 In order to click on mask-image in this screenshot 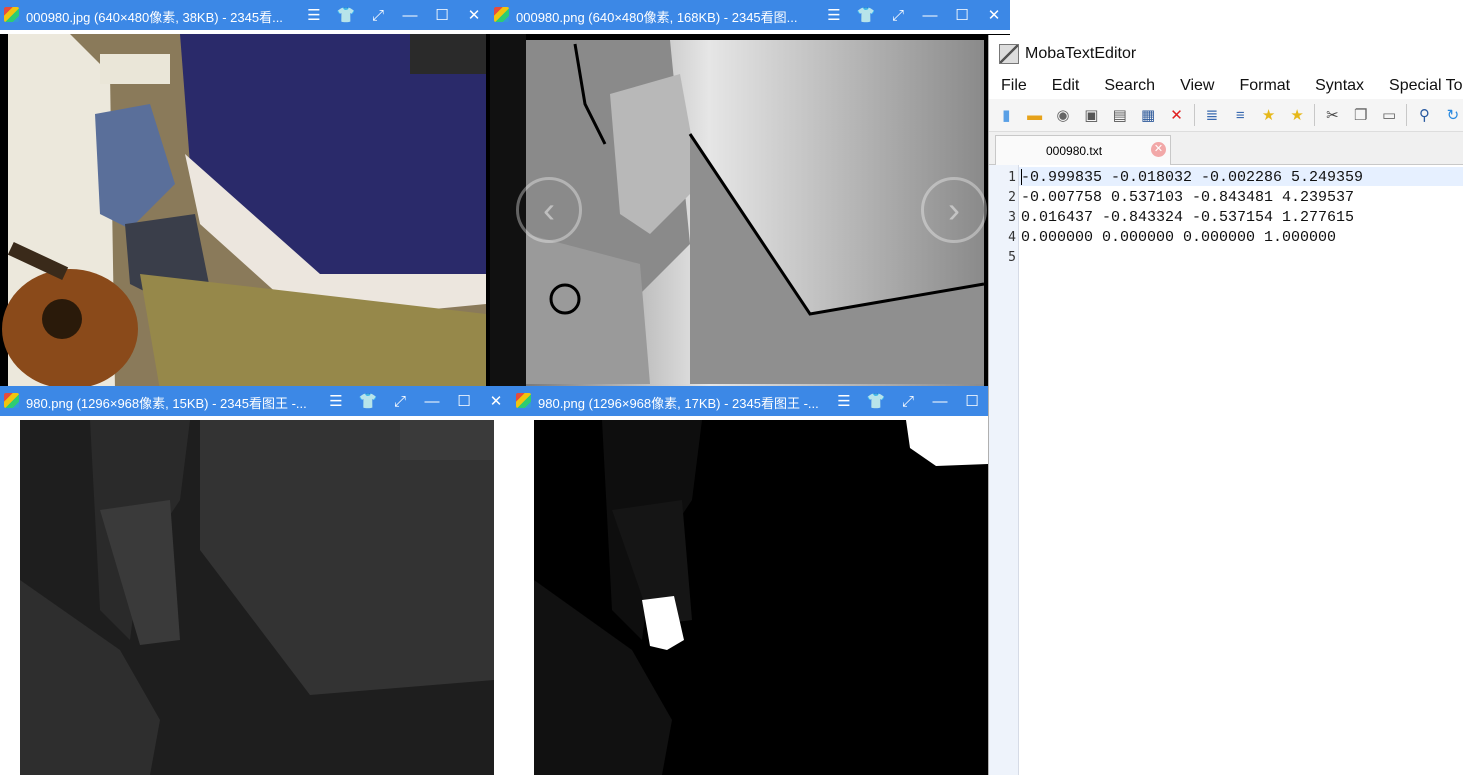, I will do `click(761, 597)`.